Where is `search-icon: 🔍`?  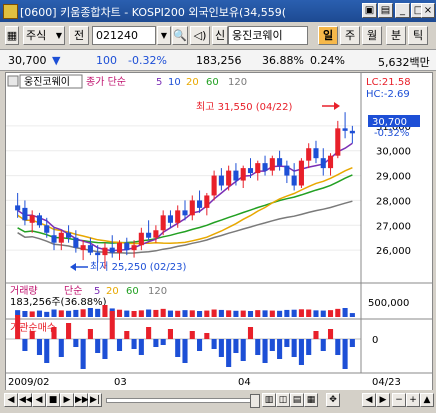
search-icon: 🔍 is located at coordinates (180, 35).